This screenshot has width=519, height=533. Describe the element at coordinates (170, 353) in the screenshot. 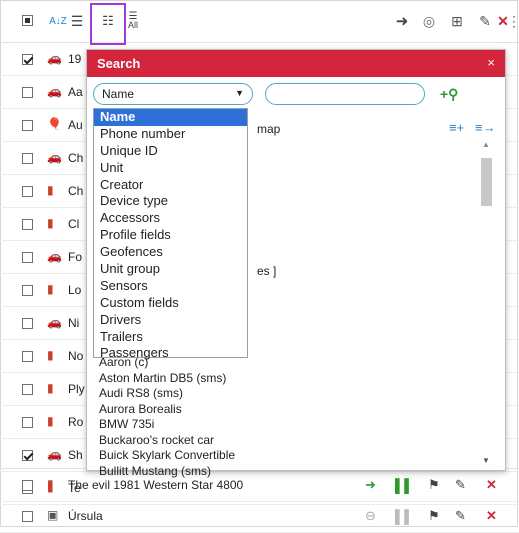

I see `criterion-option: Passengers` at that location.